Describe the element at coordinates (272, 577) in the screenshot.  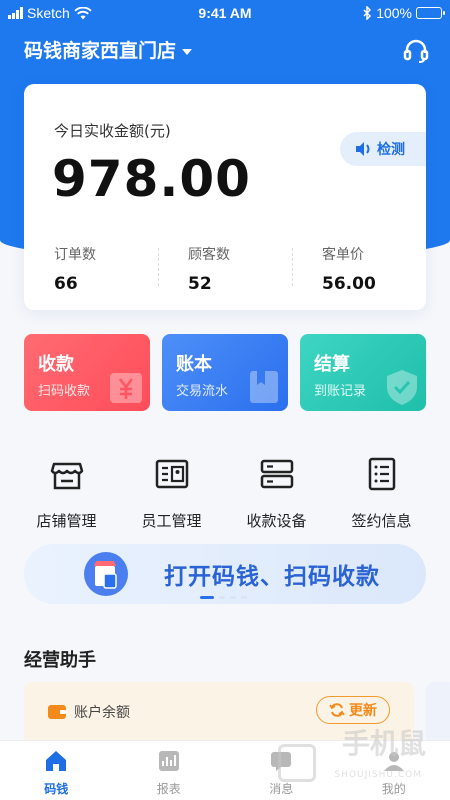
I see `banner-text: 打开码钱、扫码收款` at that location.